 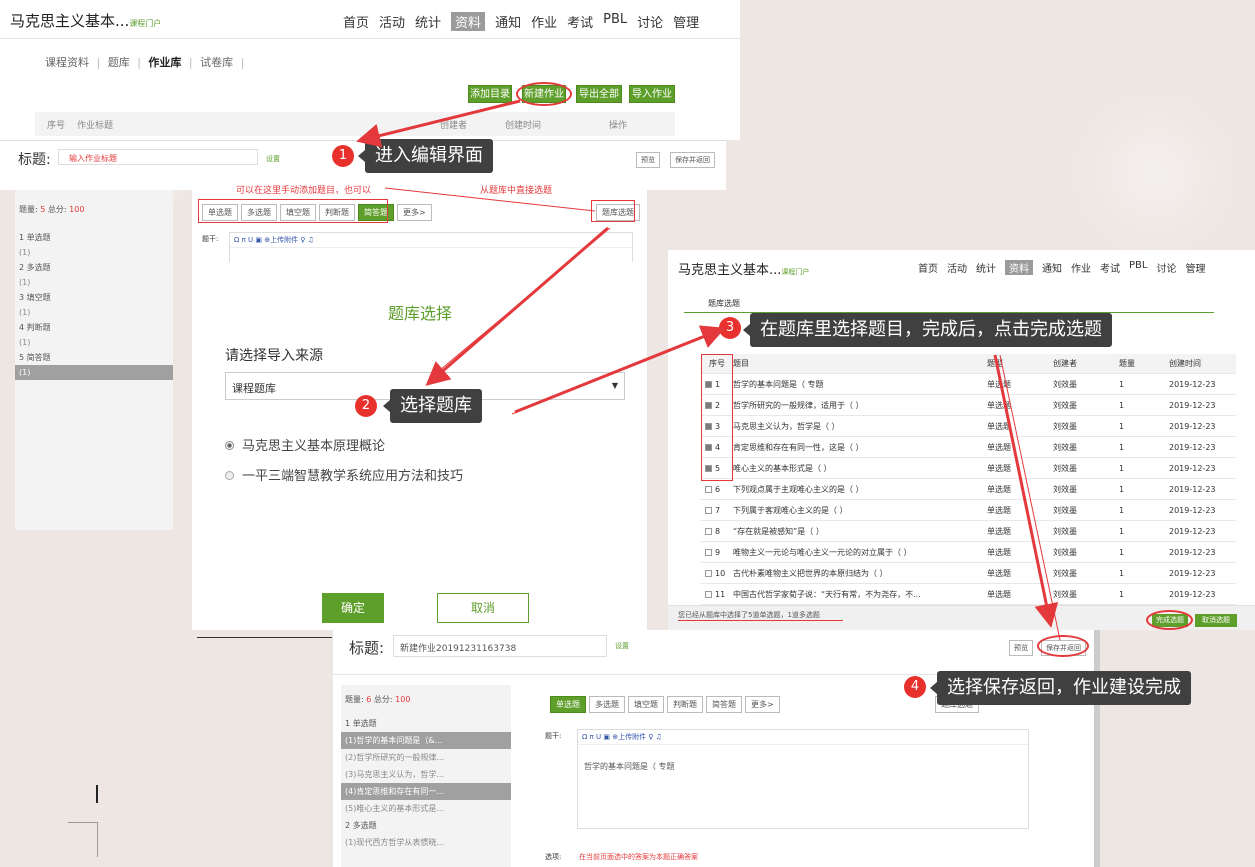 What do you see at coordinates (613, 373) in the screenshot?
I see `guide-line-c` at bounding box center [613, 373].